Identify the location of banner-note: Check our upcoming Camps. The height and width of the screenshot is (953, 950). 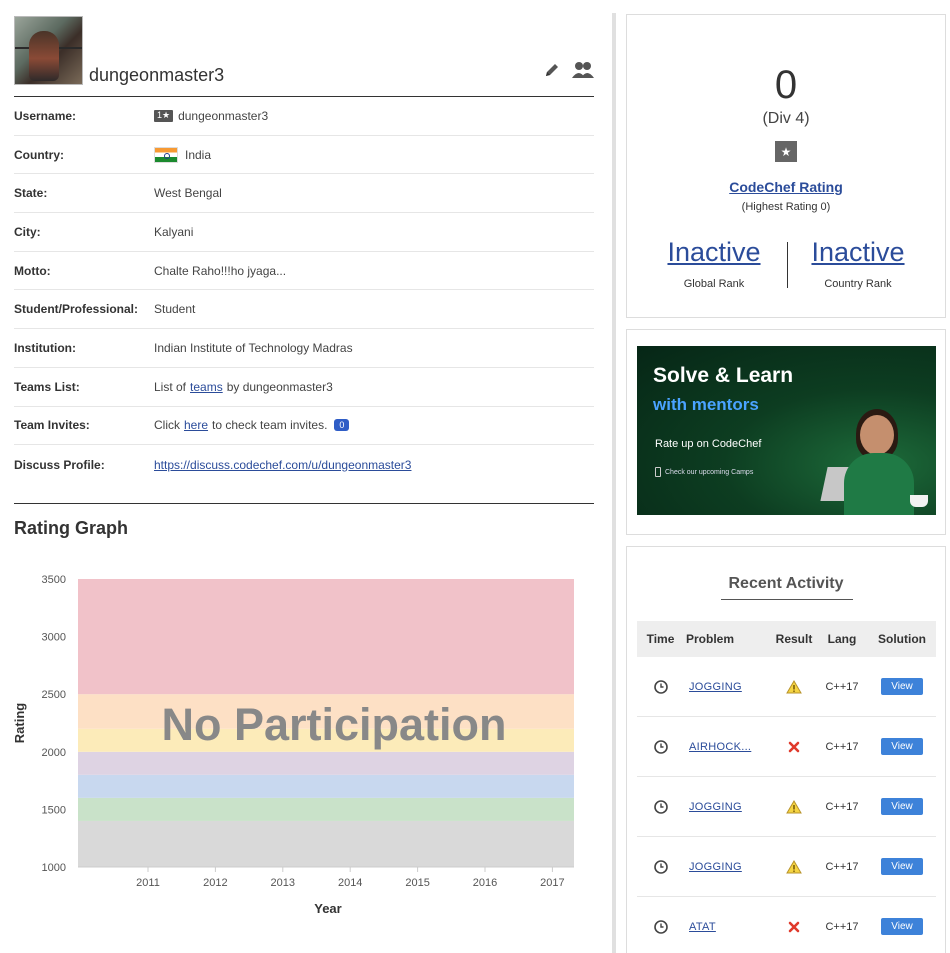
(704, 472).